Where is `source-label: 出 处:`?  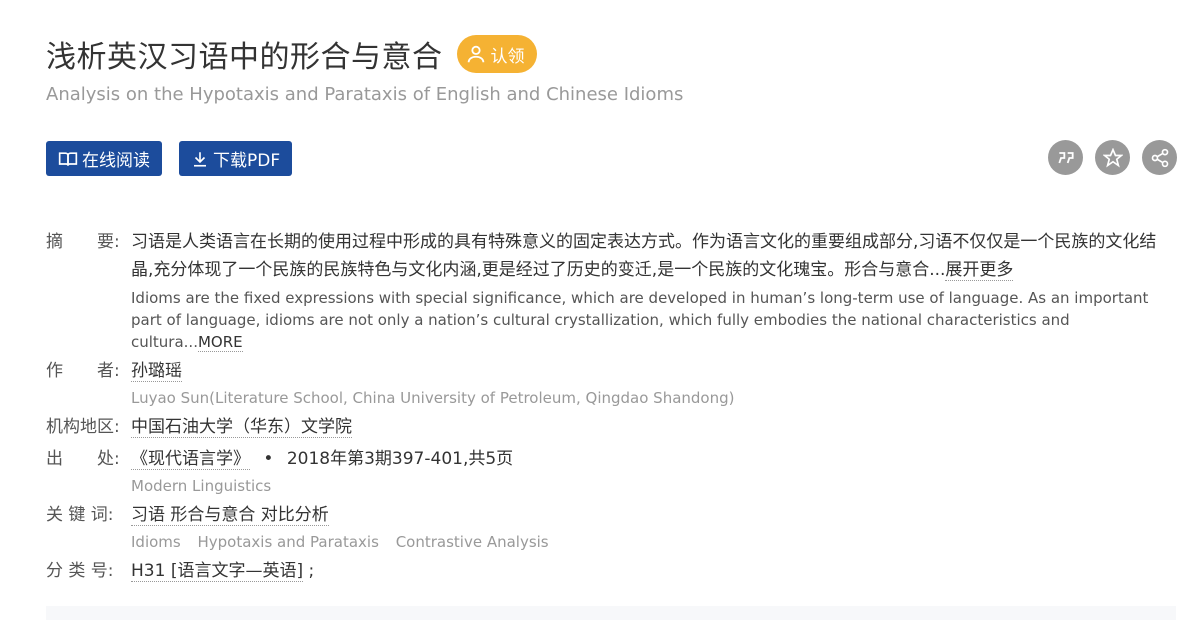 source-label: 出 处: is located at coordinates (83, 459).